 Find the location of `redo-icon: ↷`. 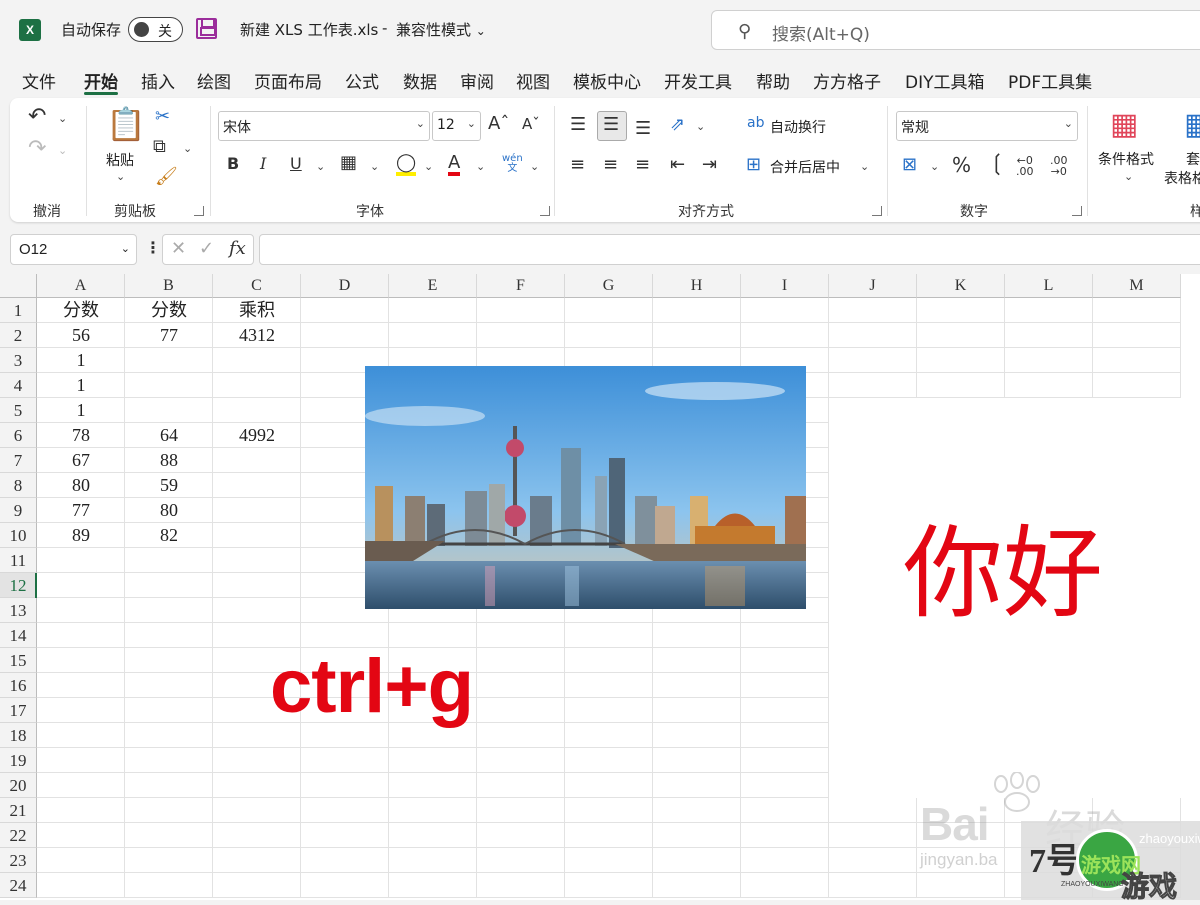

redo-icon: ↷ is located at coordinates (37, 149).